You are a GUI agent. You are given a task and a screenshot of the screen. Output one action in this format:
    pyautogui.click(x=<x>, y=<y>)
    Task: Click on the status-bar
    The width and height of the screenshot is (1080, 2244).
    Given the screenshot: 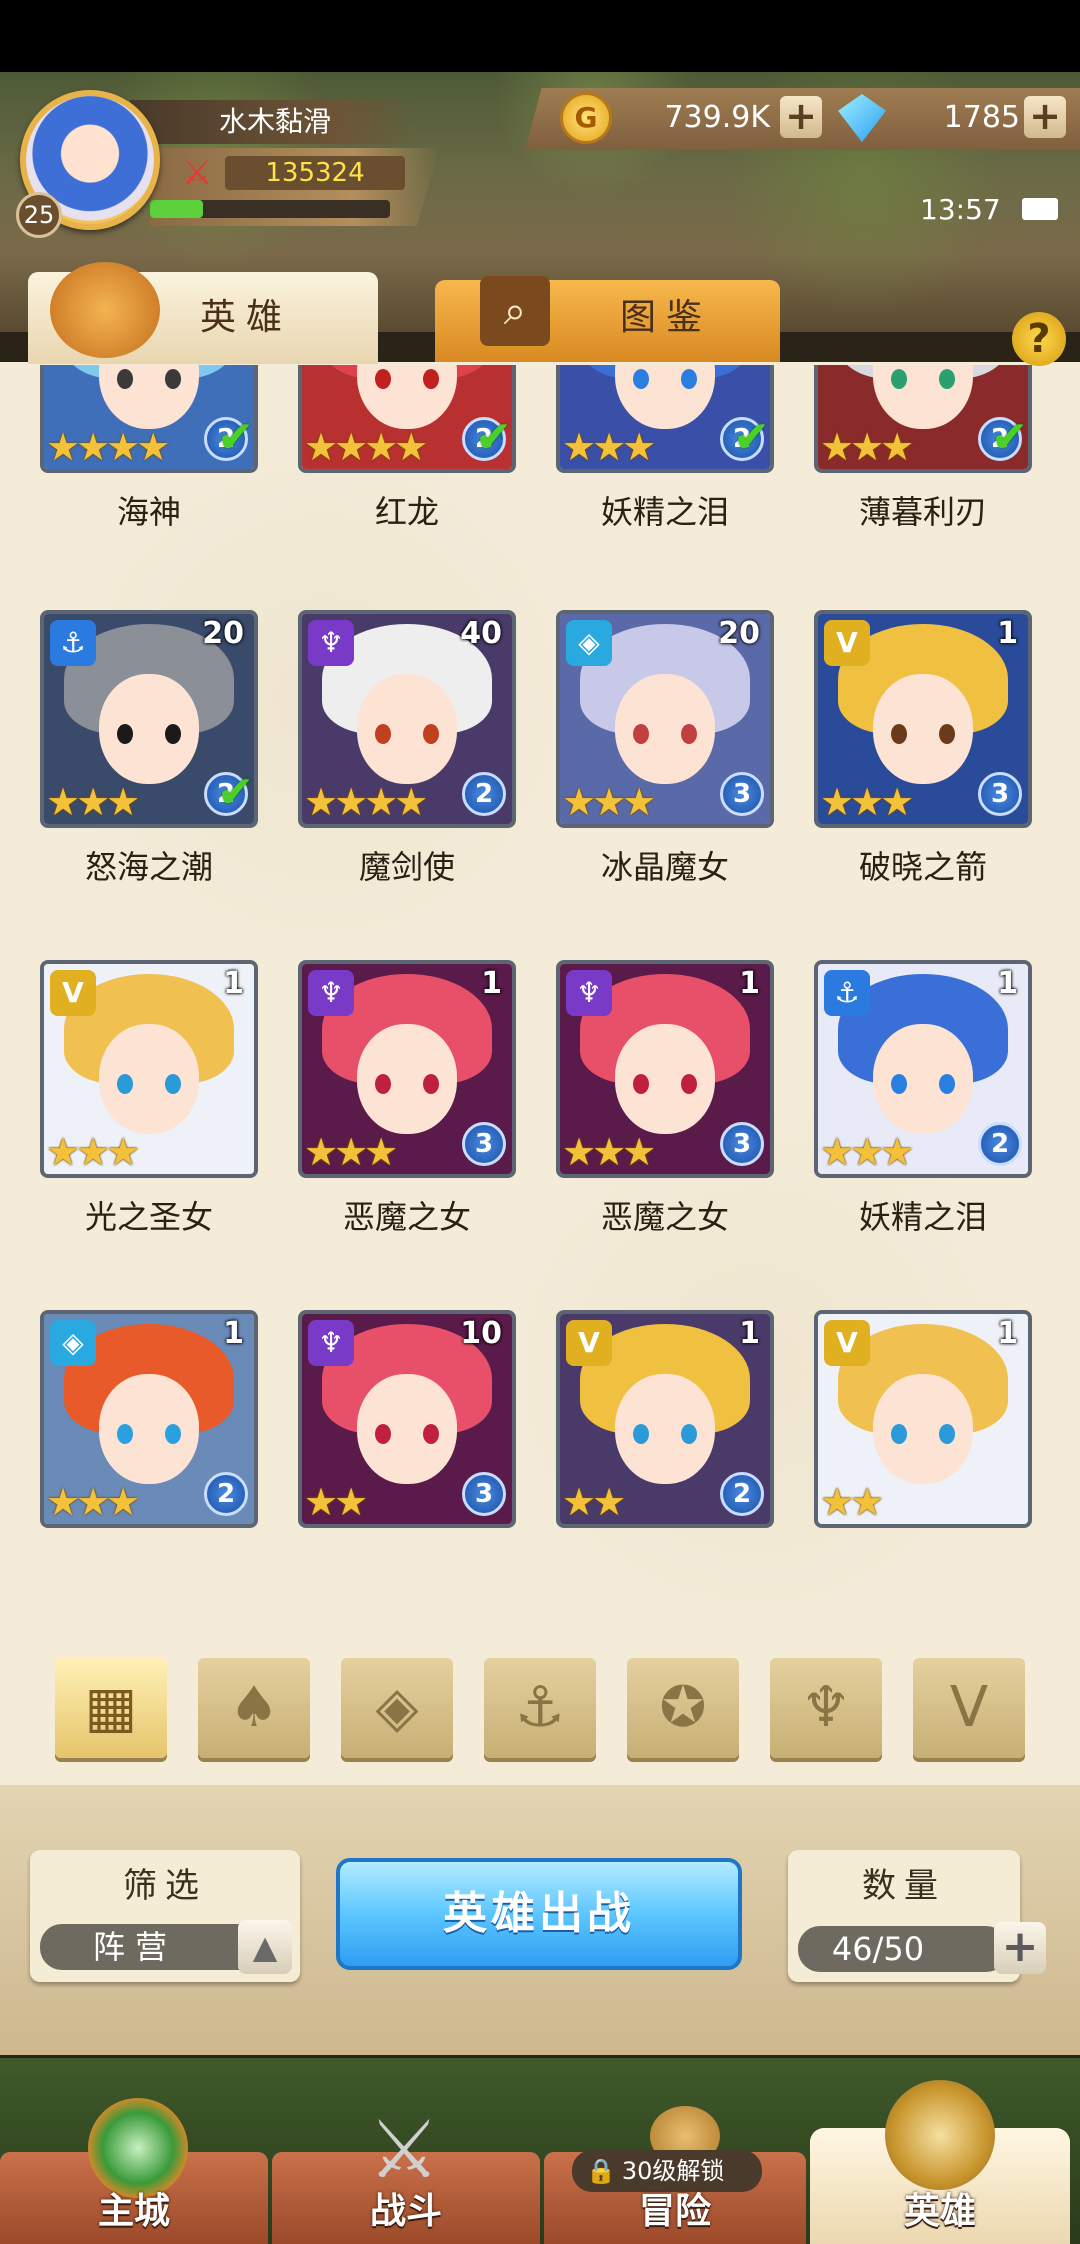 What is the action you would take?
    pyautogui.click(x=540, y=36)
    